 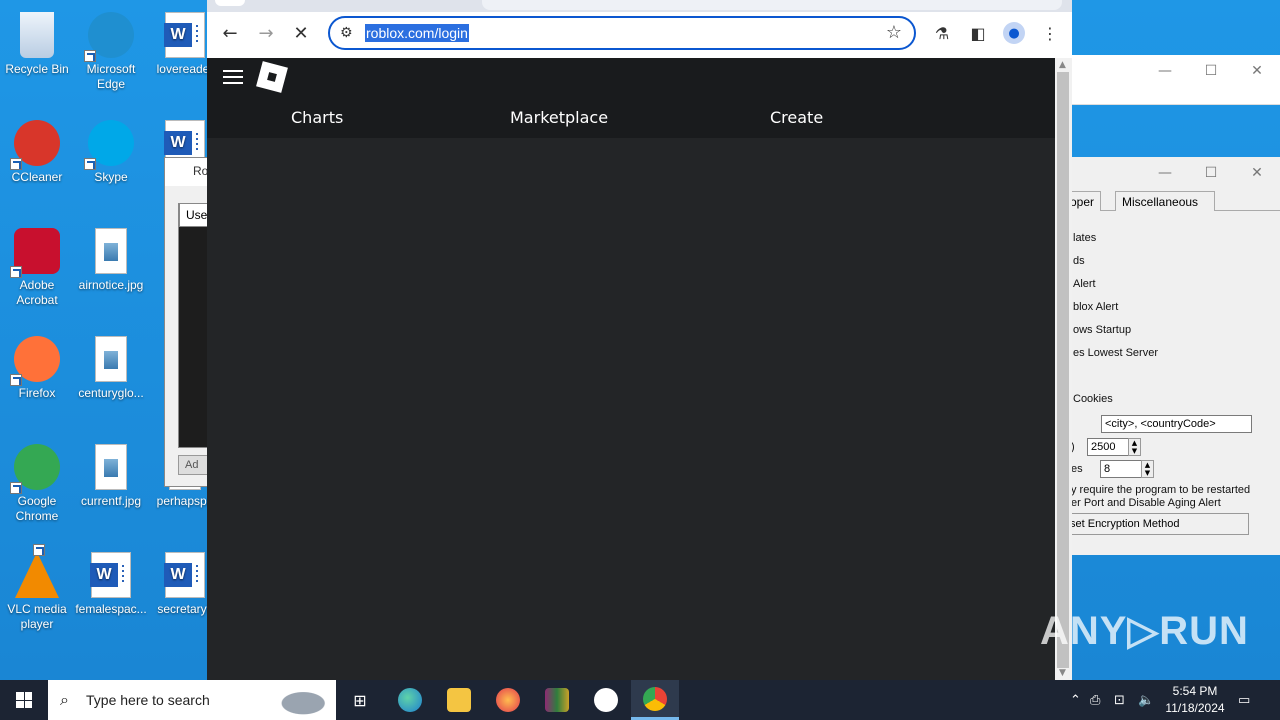 What do you see at coordinates (272, 77) in the screenshot?
I see `roblox-logo` at bounding box center [272, 77].